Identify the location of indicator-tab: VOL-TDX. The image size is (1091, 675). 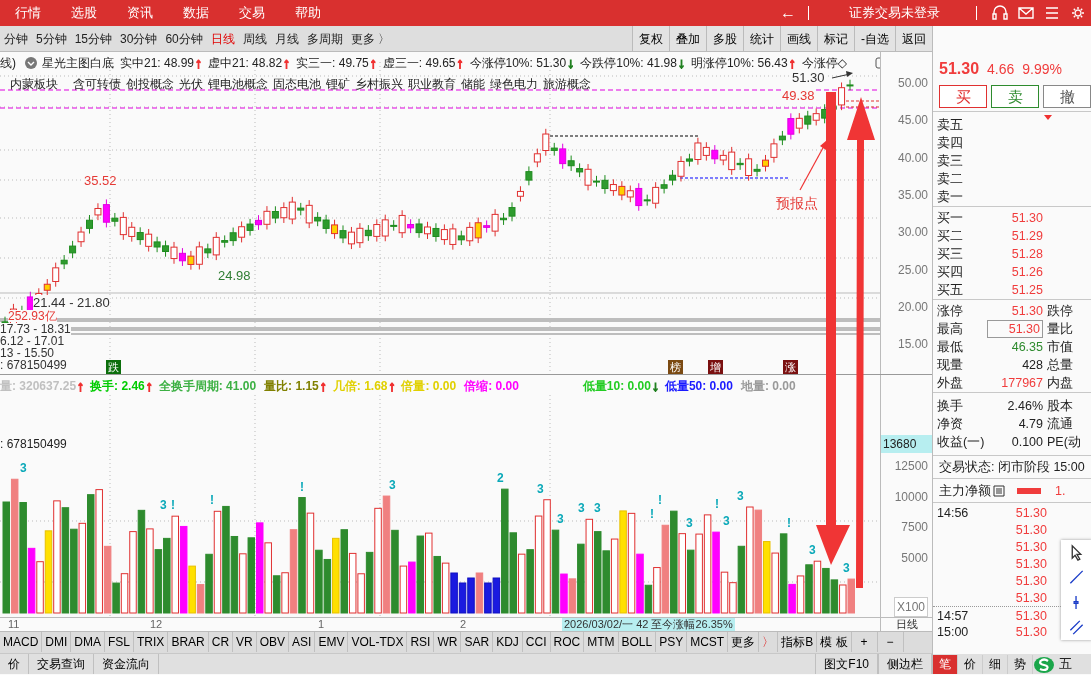
(378, 642).